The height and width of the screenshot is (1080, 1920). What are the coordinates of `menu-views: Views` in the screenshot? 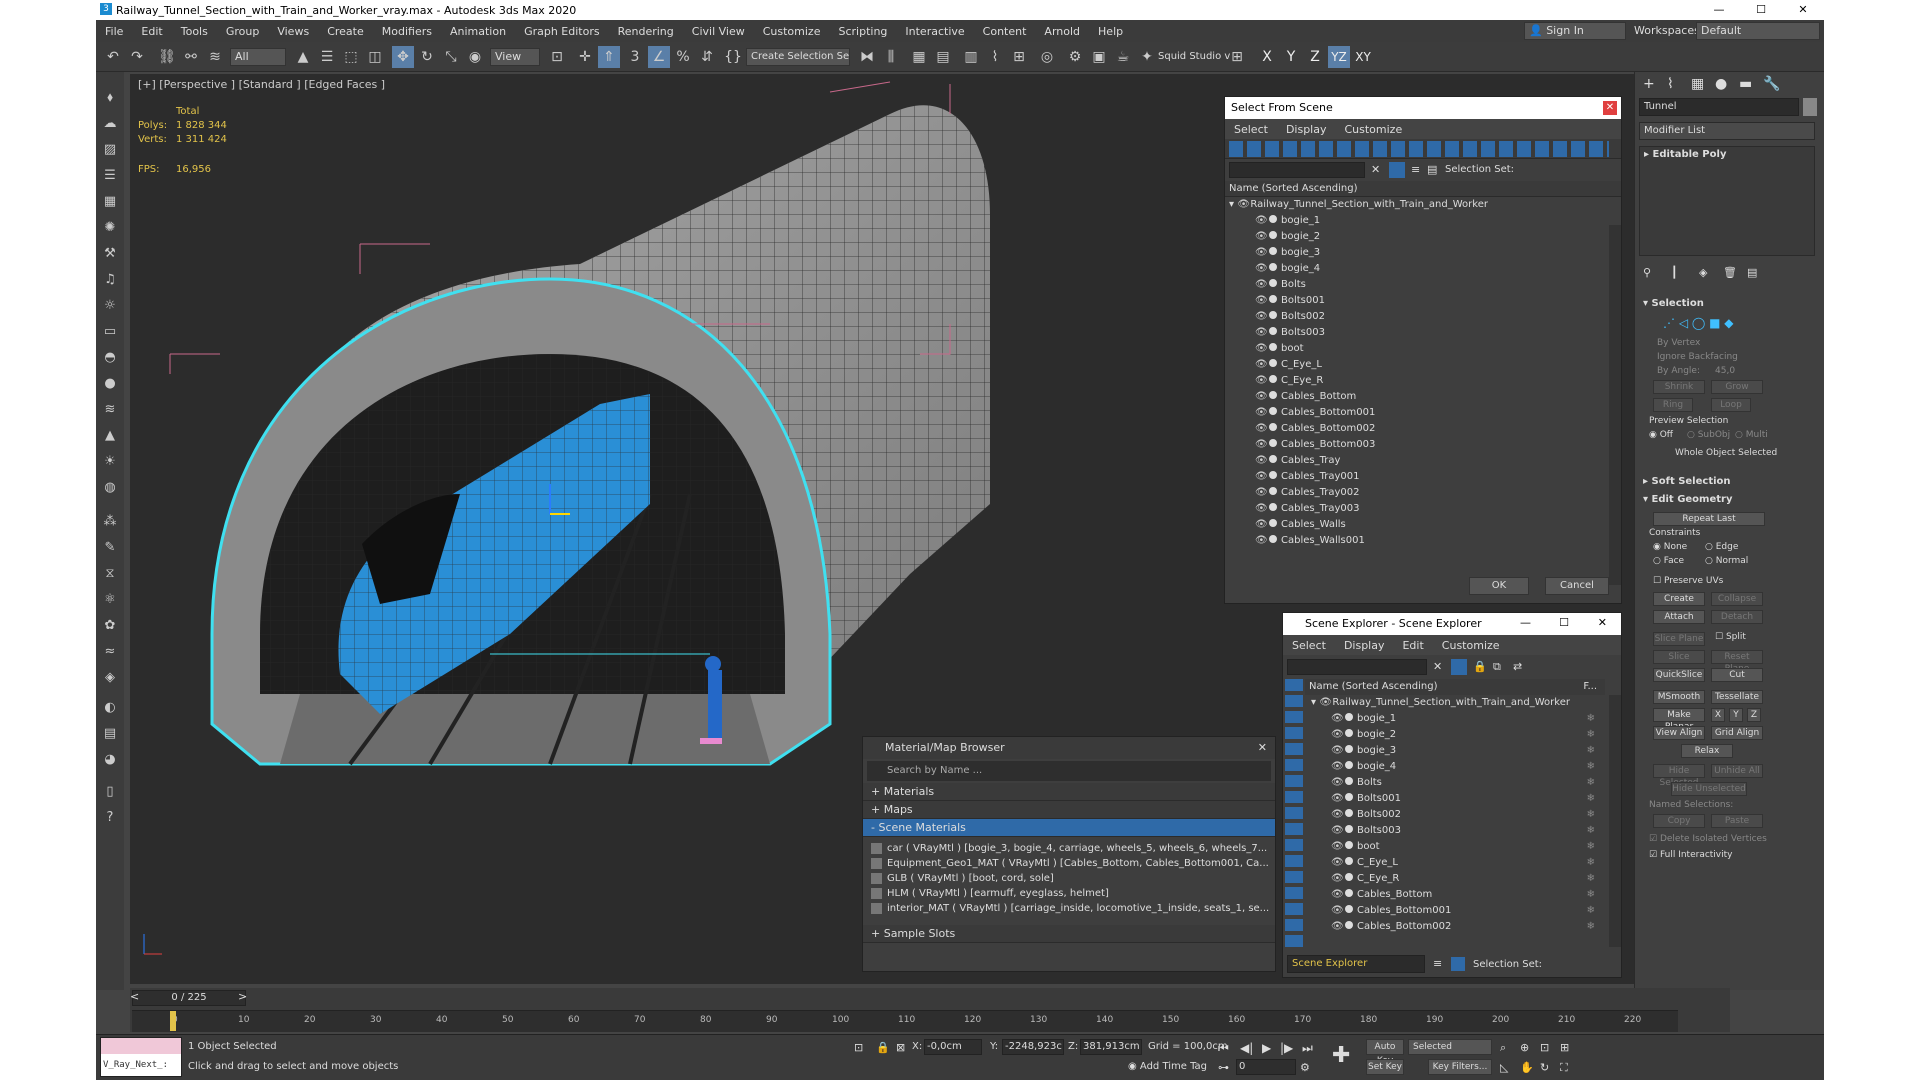 It's located at (293, 31).